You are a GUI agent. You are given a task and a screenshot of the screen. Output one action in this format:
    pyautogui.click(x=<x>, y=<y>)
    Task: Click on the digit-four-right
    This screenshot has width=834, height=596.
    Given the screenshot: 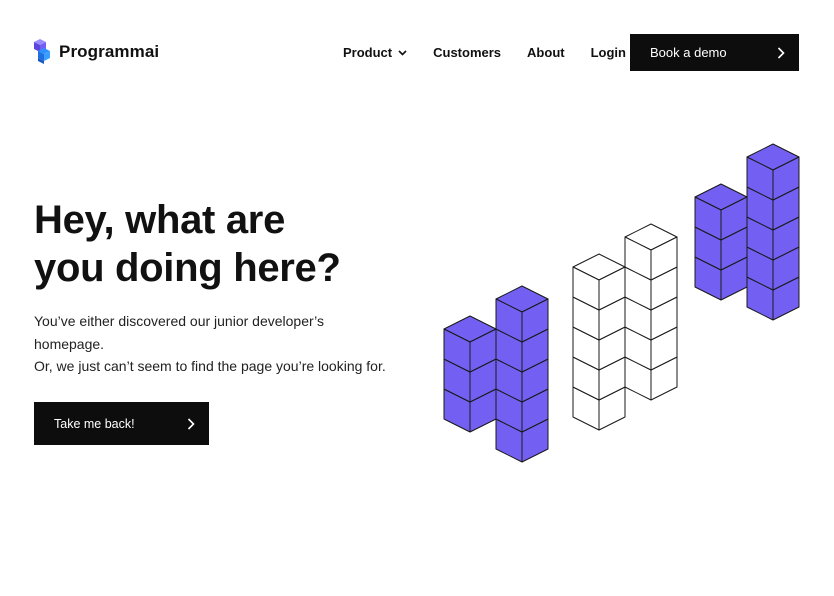 What is the action you would take?
    pyautogui.click(x=747, y=232)
    